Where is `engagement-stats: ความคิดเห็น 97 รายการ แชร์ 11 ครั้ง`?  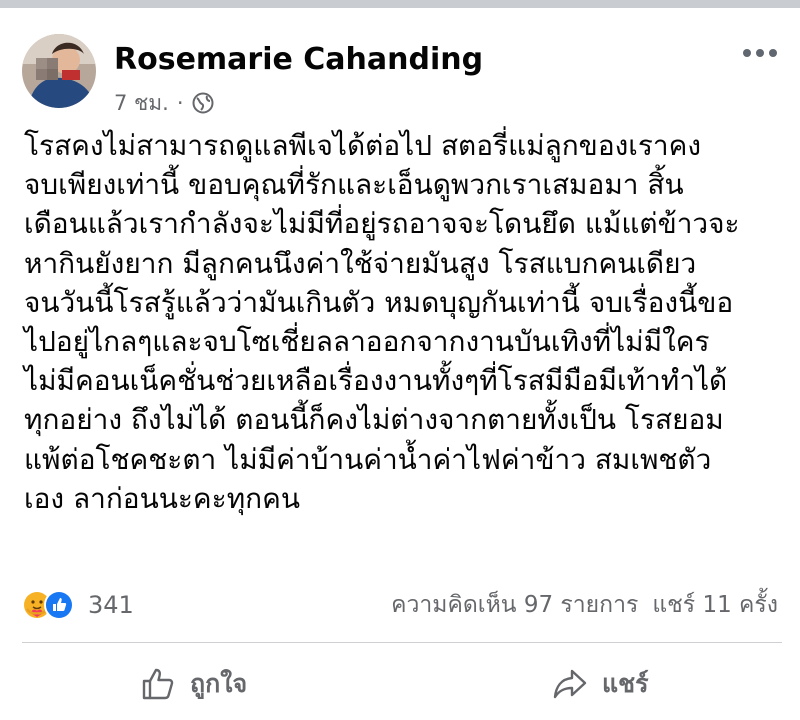
engagement-stats: ความคิดเห็น 97 รายการ แชร์ 11 ครั้ง is located at coordinates (584, 605).